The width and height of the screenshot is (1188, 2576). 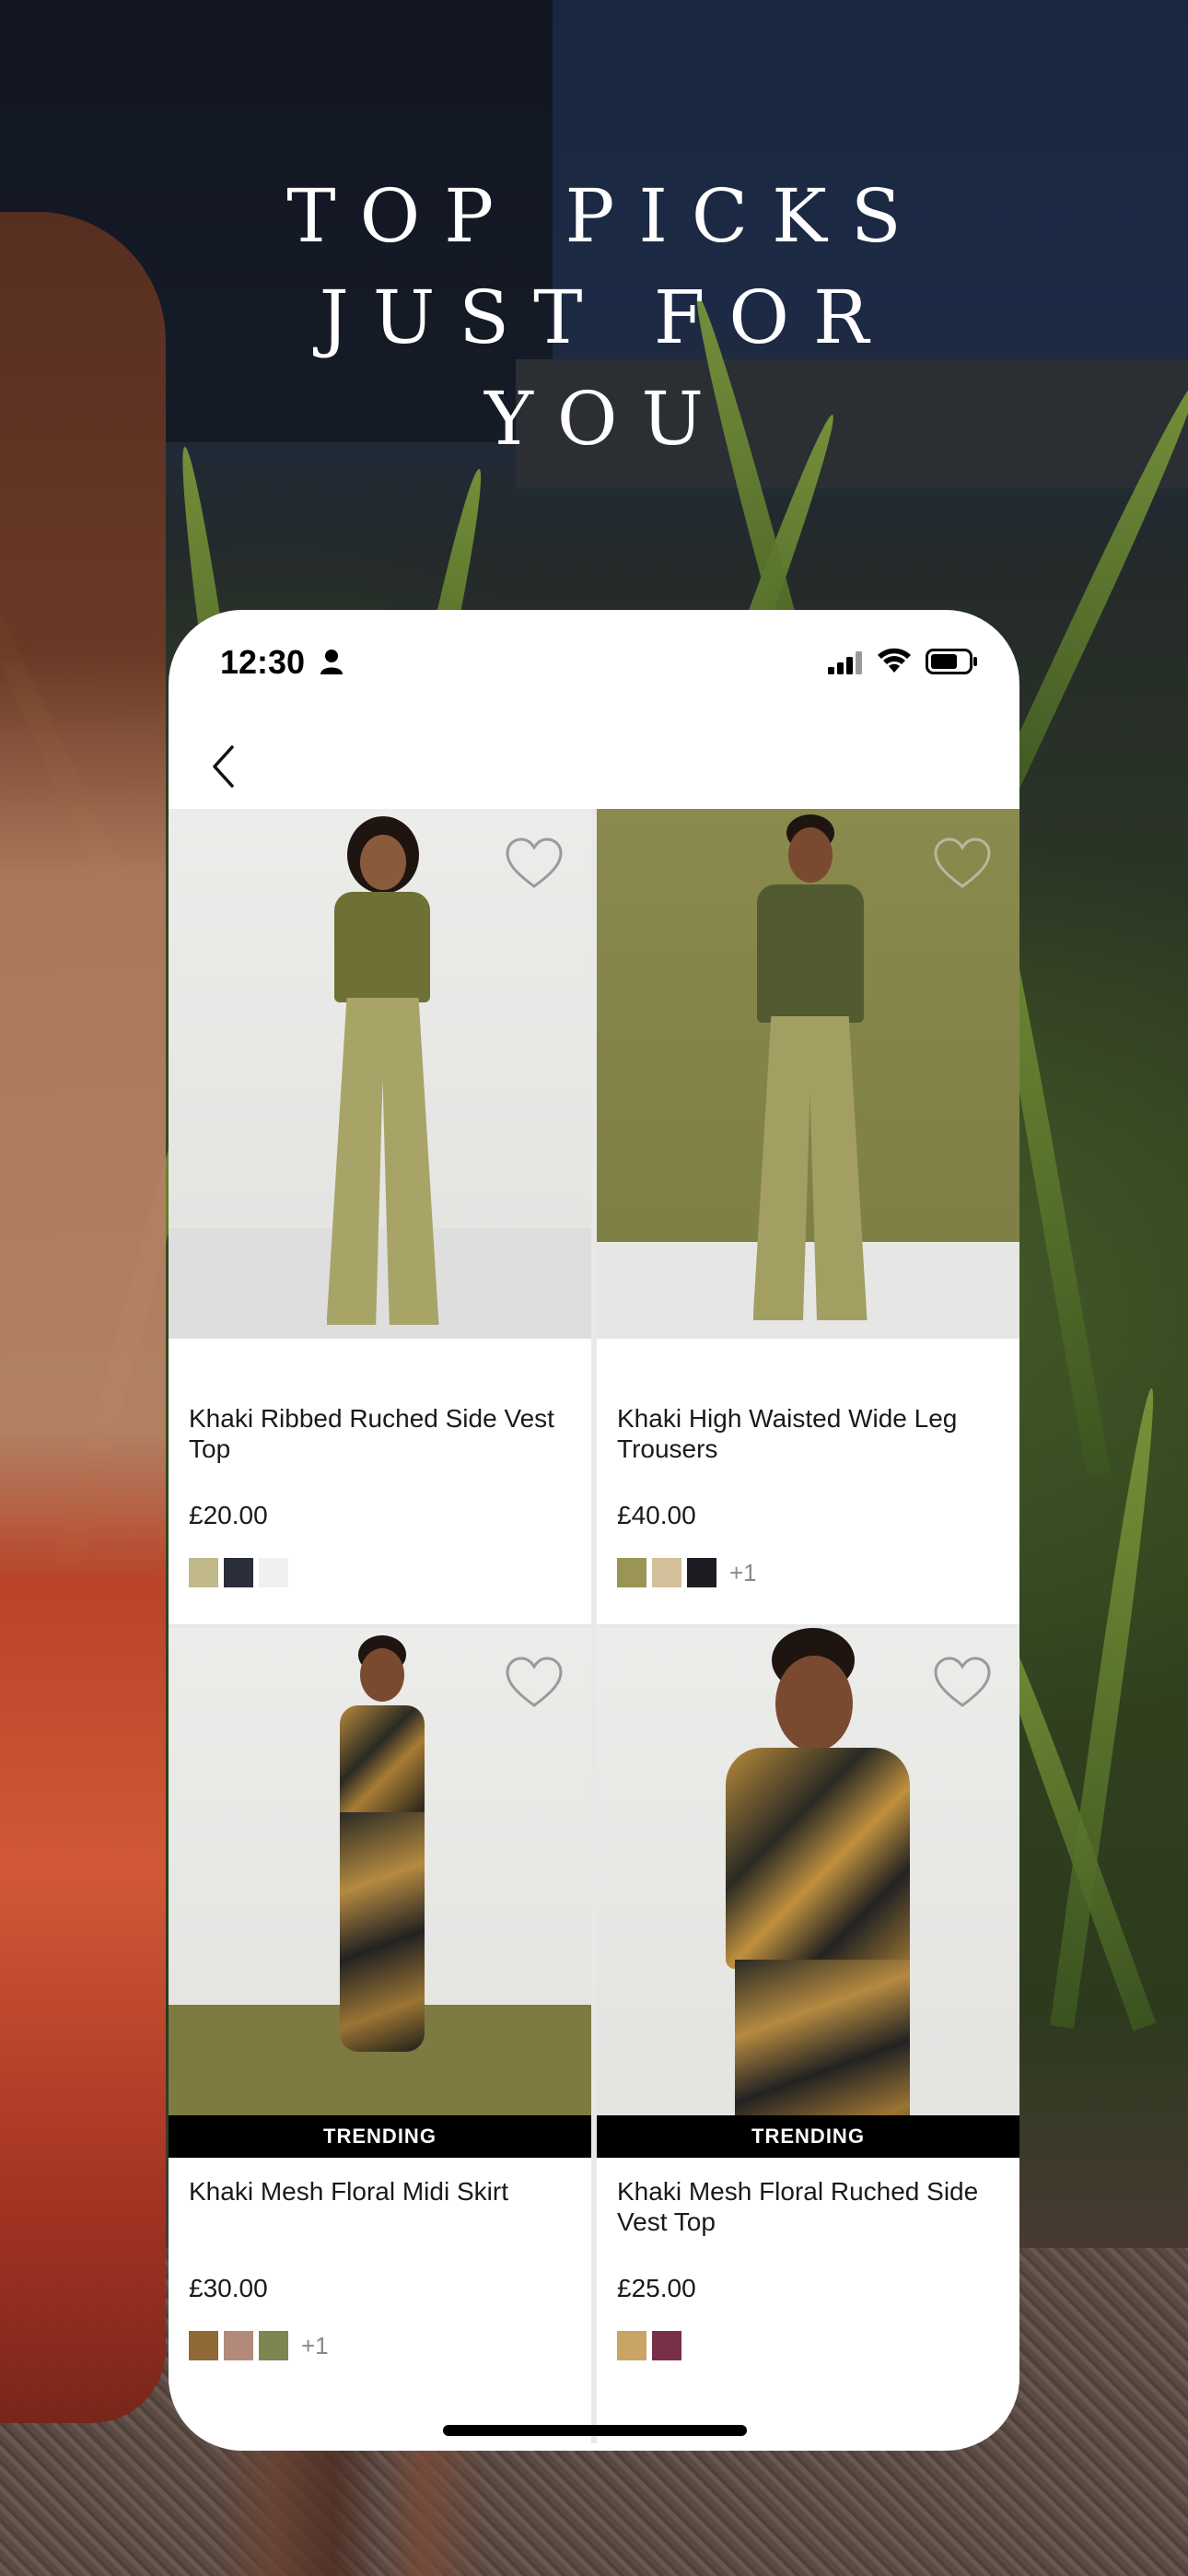 What do you see at coordinates (380, 1433) in the screenshot?
I see `product-name: Khaki Ribbed Ruched Side Vest Top` at bounding box center [380, 1433].